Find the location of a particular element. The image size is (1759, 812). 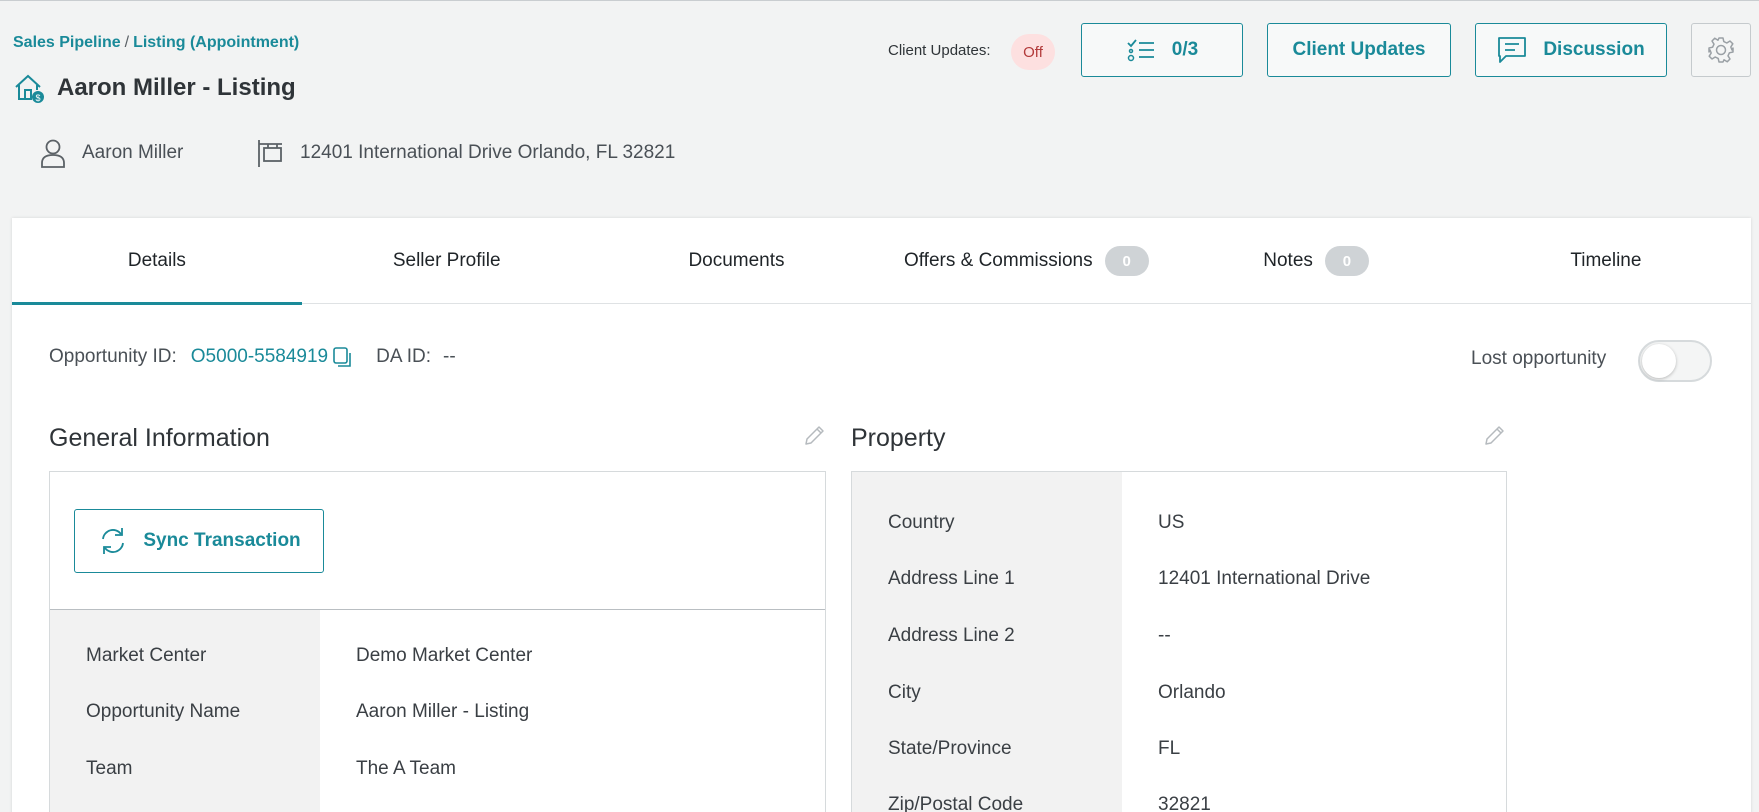

sync-transaction-button: Sync Transaction is located at coordinates (199, 541).